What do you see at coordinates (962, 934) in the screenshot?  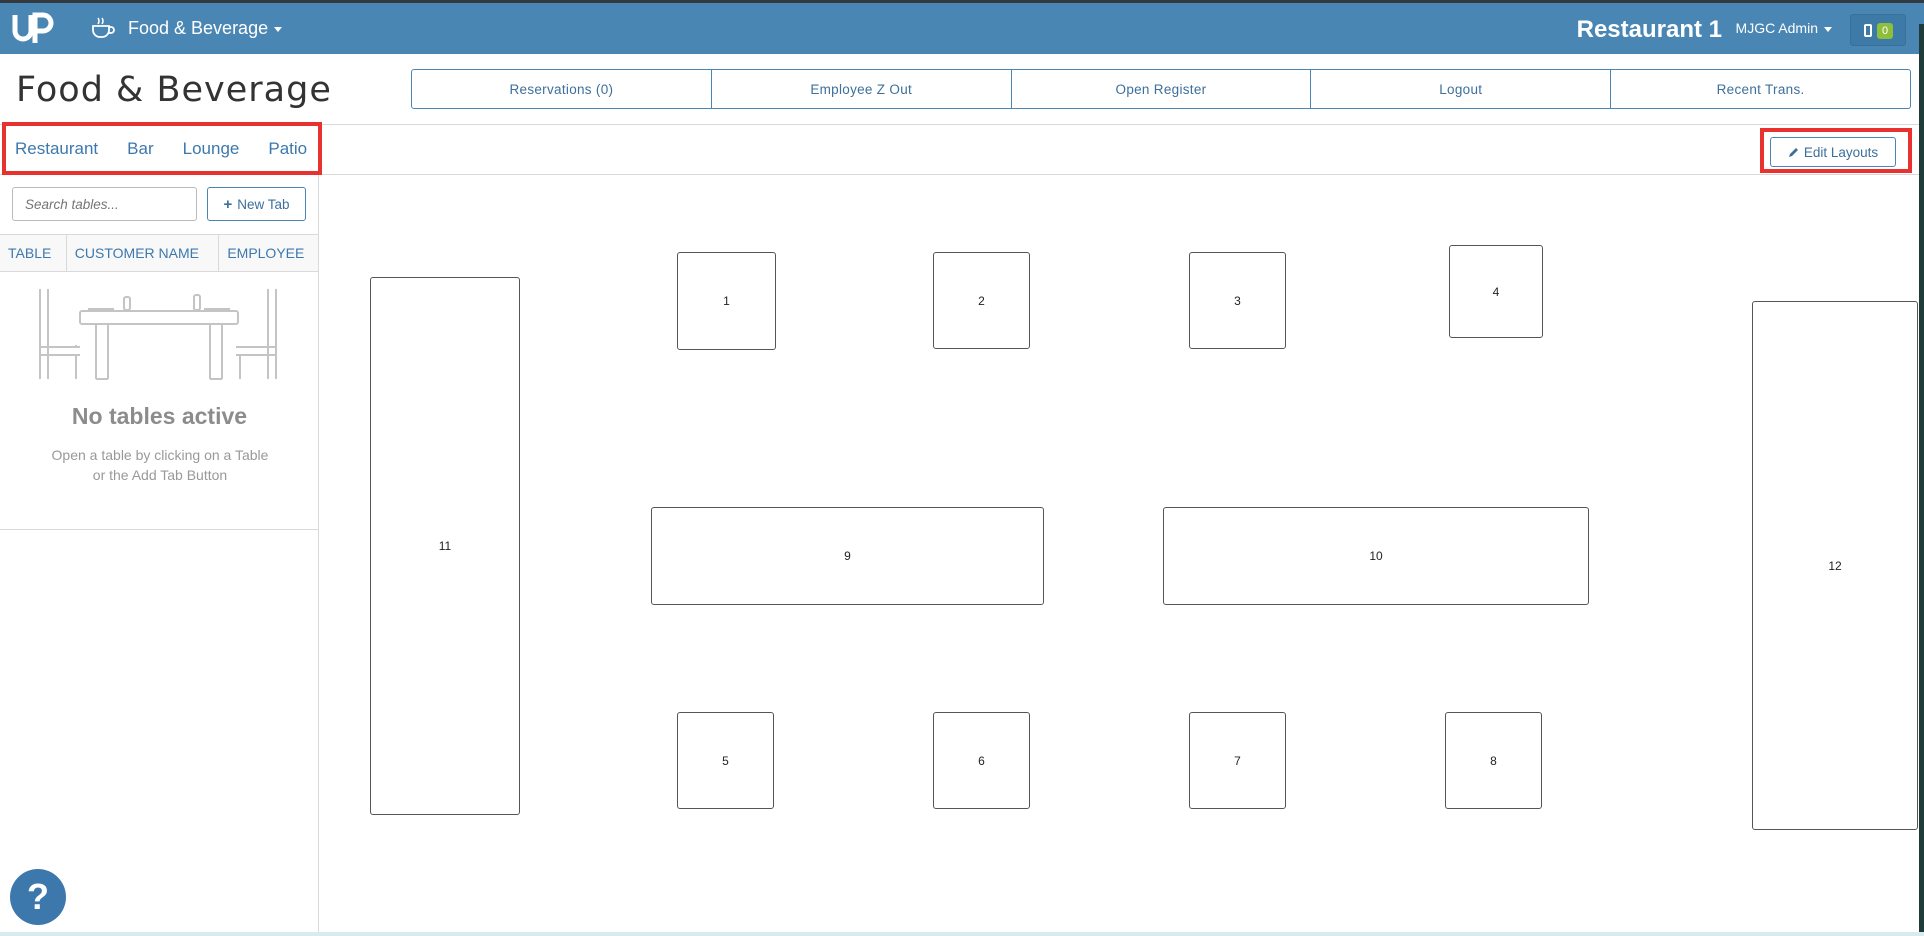 I see `bottom-edge` at bounding box center [962, 934].